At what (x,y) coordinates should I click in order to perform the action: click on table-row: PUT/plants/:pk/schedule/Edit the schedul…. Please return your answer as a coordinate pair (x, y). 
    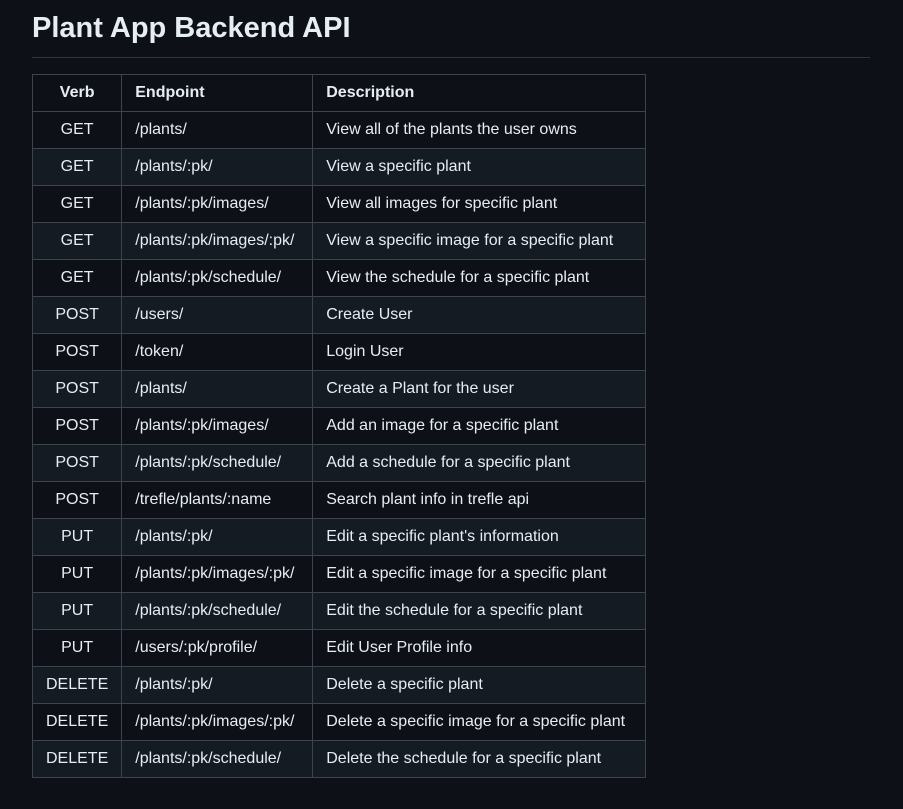
    Looking at the image, I should click on (339, 611).